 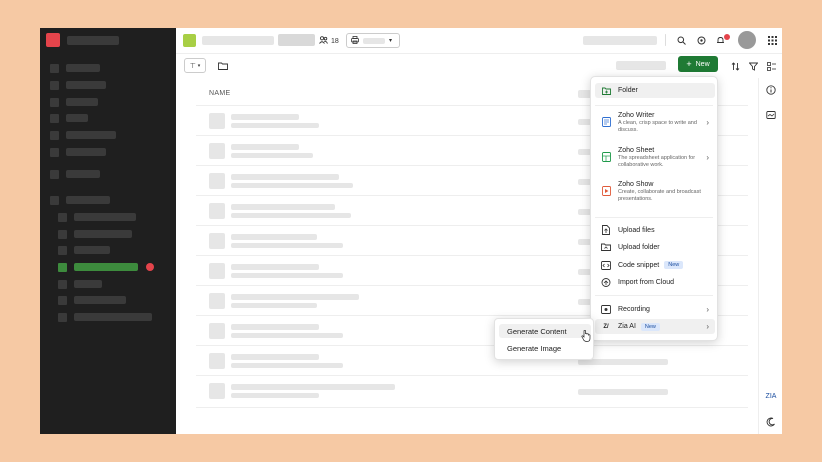 What do you see at coordinates (655, 309) in the screenshot?
I see `menu-item-recording: Recording ›` at bounding box center [655, 309].